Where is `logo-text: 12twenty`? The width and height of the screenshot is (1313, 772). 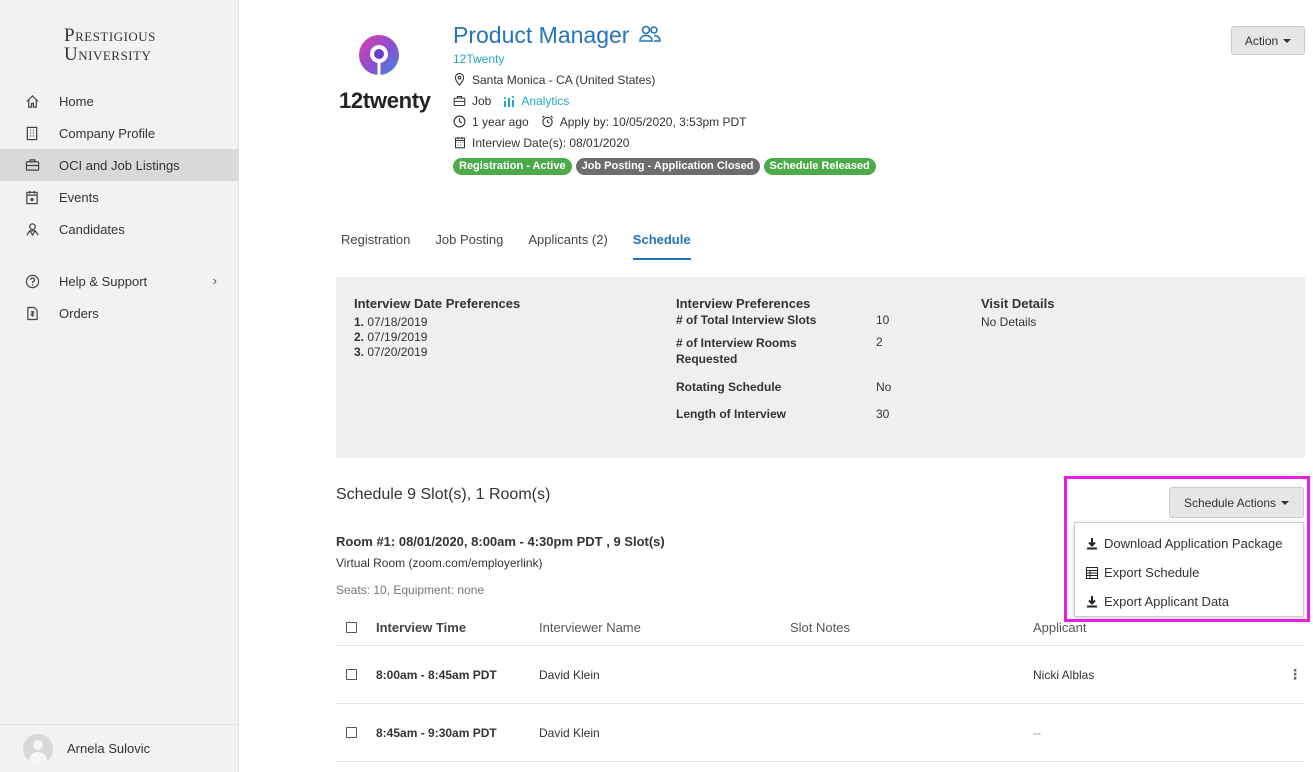 logo-text: 12twenty is located at coordinates (385, 100).